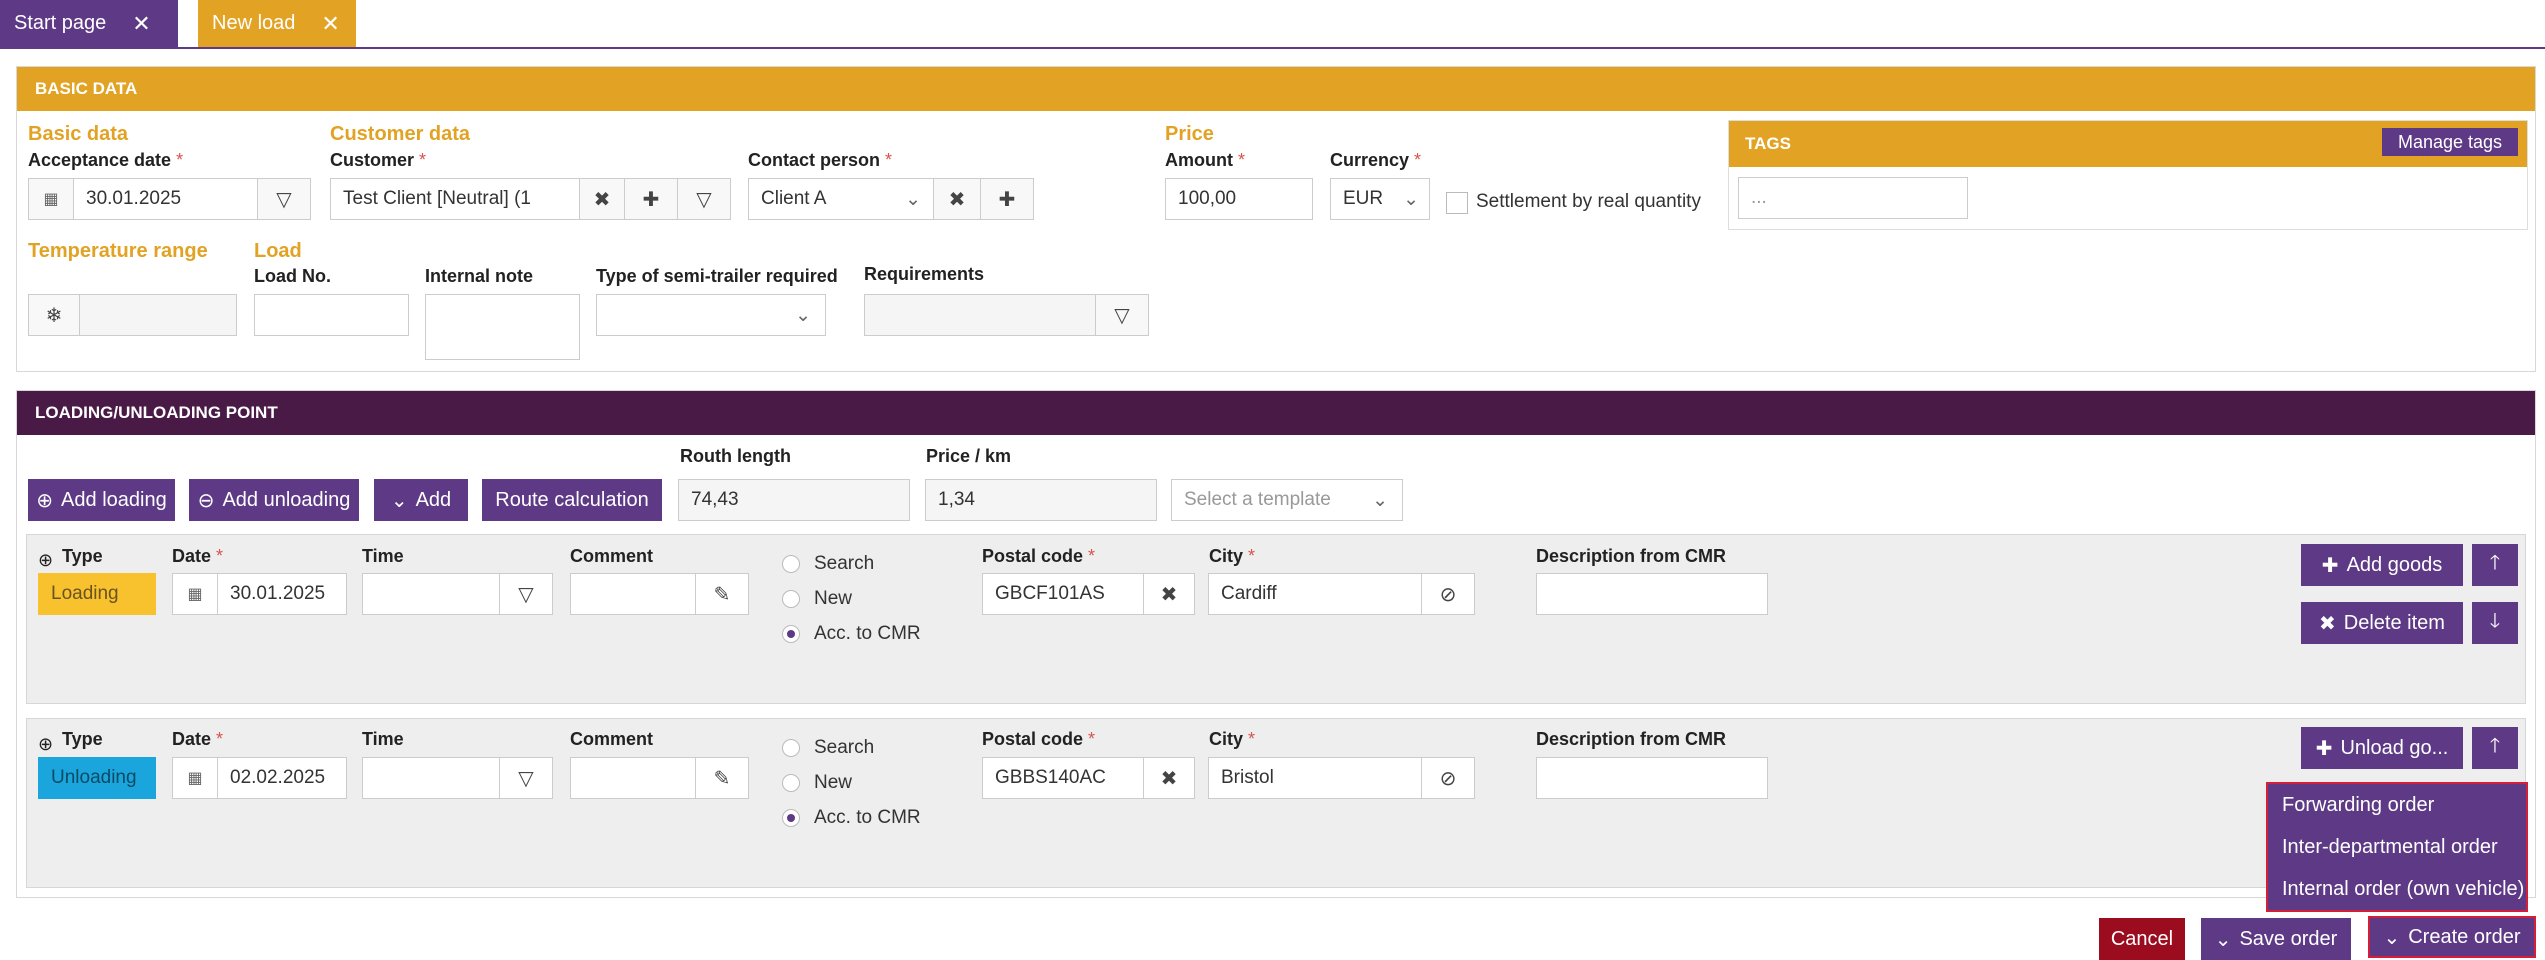 This screenshot has width=2545, height=960. Describe the element at coordinates (1063, 594) in the screenshot. I see `loading-postal-input: GBCF101AS` at that location.